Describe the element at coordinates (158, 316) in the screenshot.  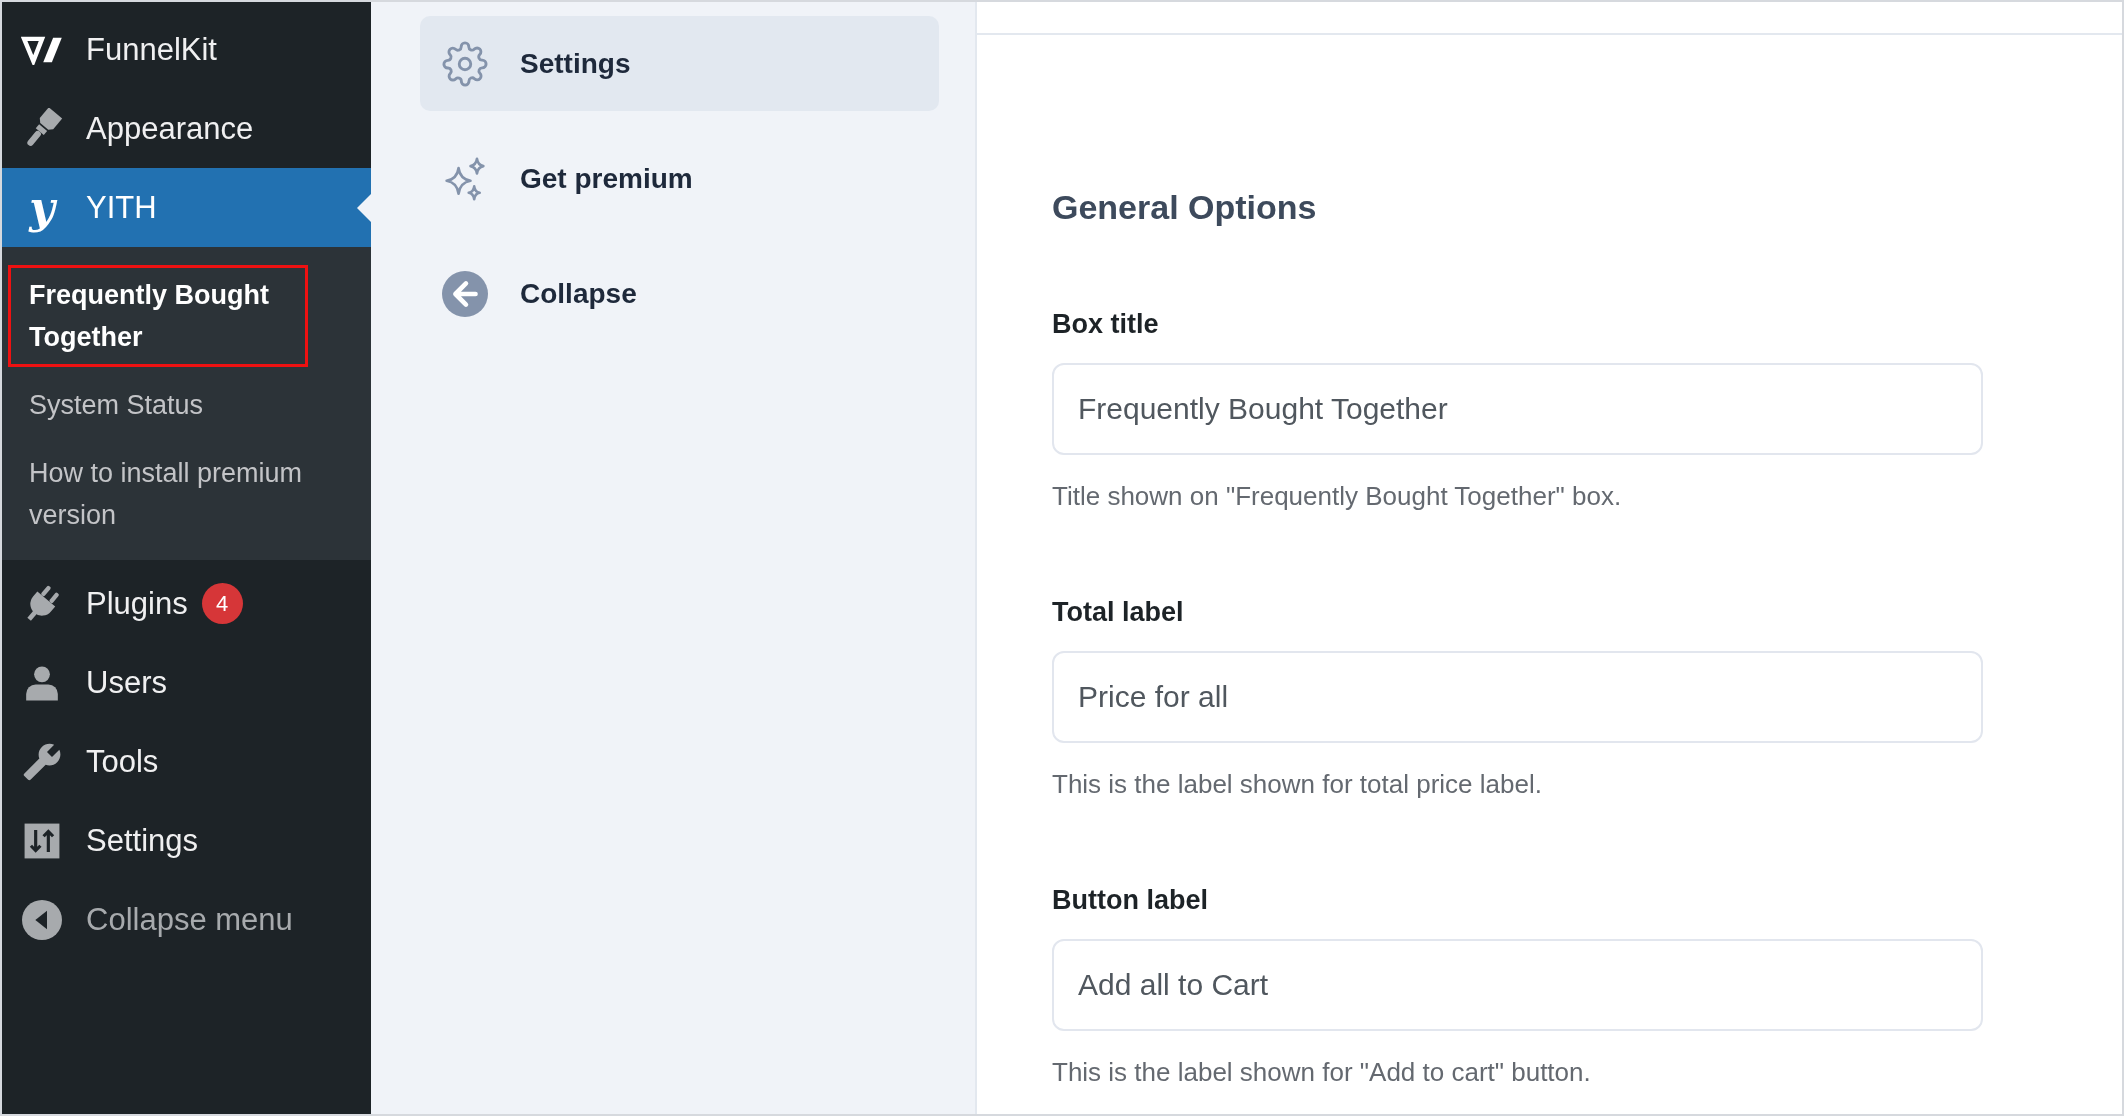
I see `submenu-item: Frequently Bought Together` at that location.